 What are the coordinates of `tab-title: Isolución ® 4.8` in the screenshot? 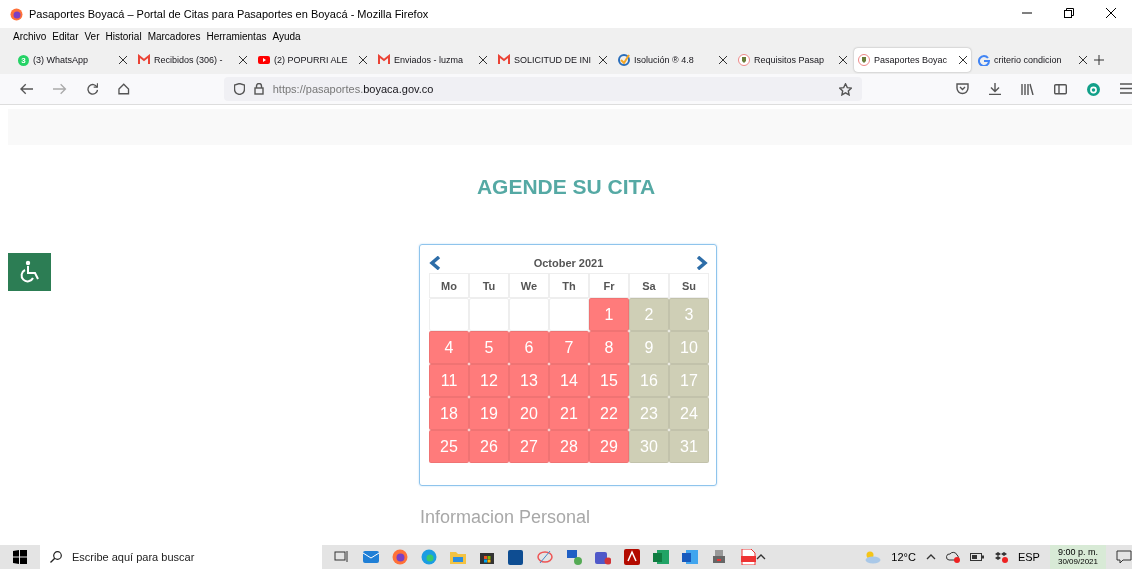 It's located at (664, 60).